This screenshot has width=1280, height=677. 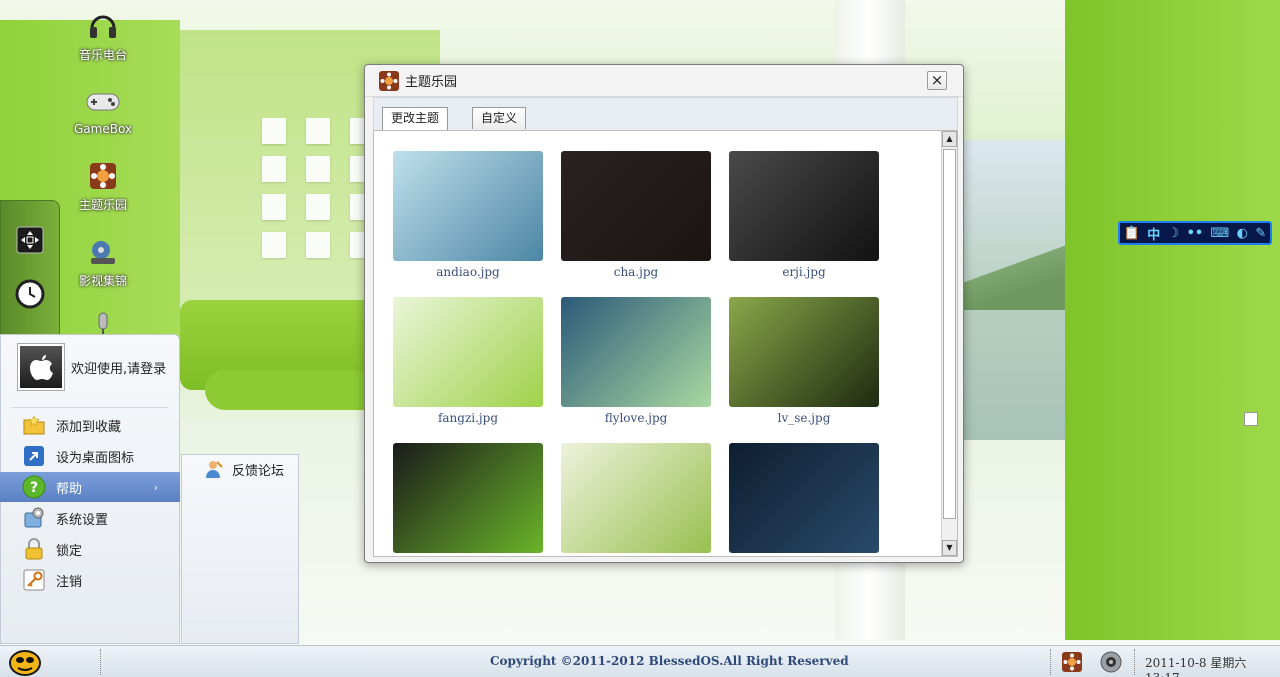 I want to click on desktop-icon-film: 影视集锦, so click(x=103, y=261).